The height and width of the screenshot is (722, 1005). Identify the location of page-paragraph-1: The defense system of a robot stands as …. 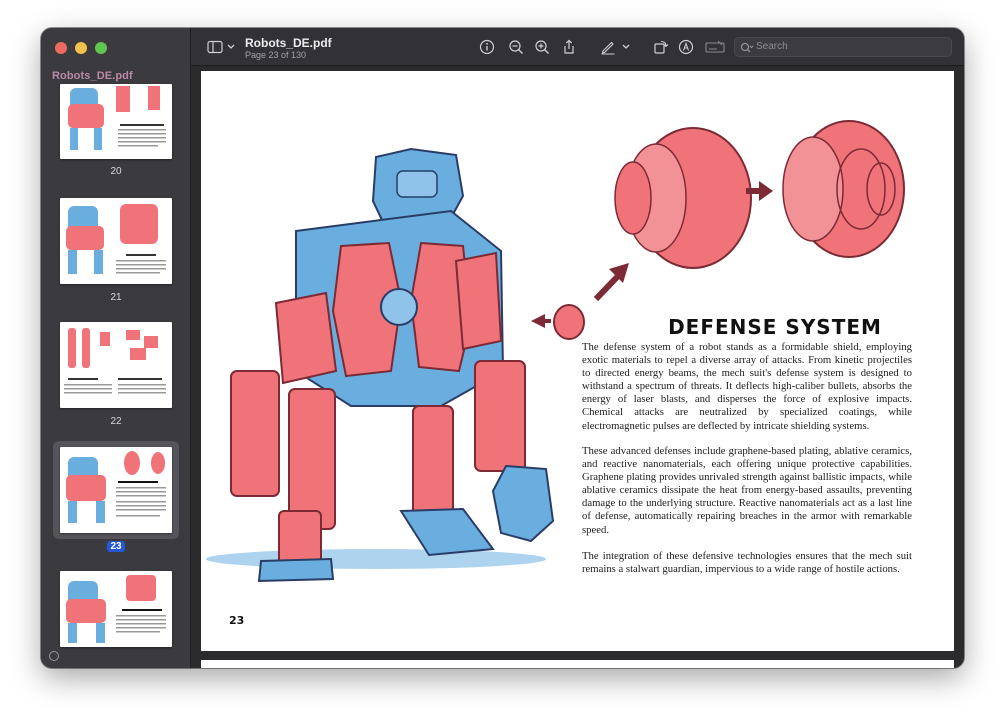
(747, 386).